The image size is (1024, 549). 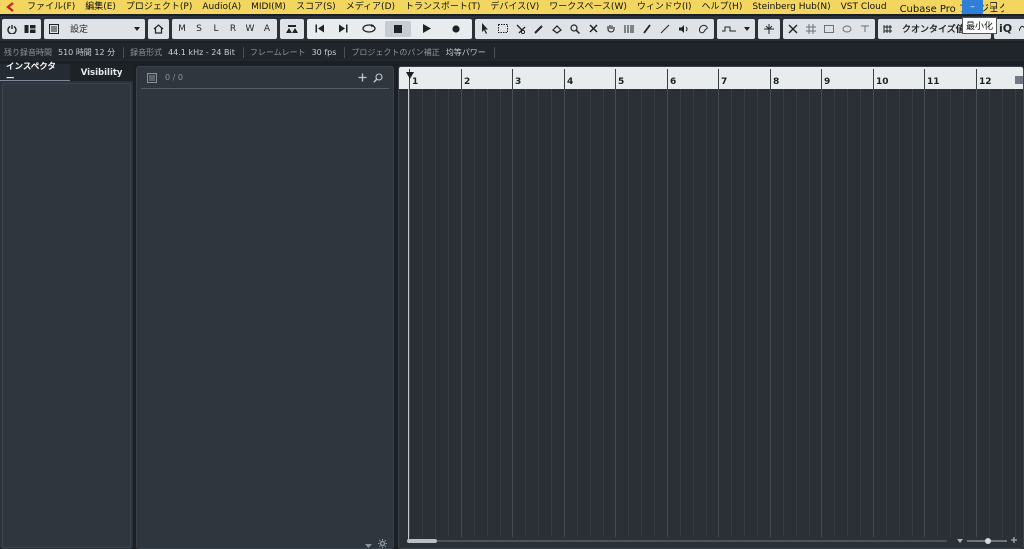 I want to click on comp-icon, so click(x=629, y=29).